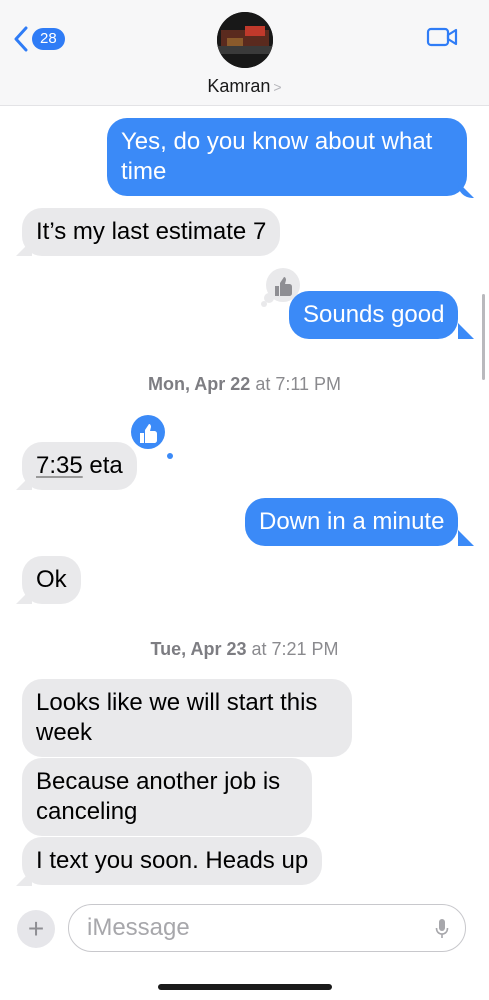 The height and width of the screenshot is (1000, 489). I want to click on incoming-message: Looks like we will start this week, so click(187, 718).